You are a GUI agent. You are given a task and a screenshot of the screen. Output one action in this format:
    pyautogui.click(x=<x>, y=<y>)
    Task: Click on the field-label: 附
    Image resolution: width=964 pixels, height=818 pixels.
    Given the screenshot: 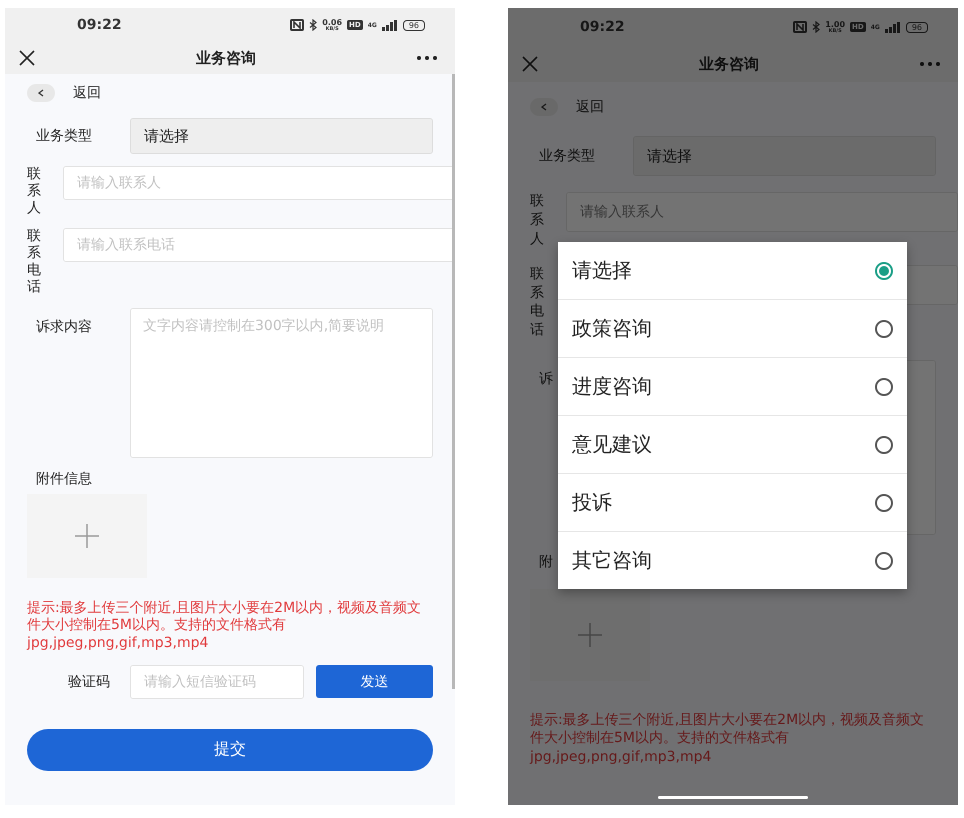 What is the action you would take?
    pyautogui.click(x=546, y=562)
    